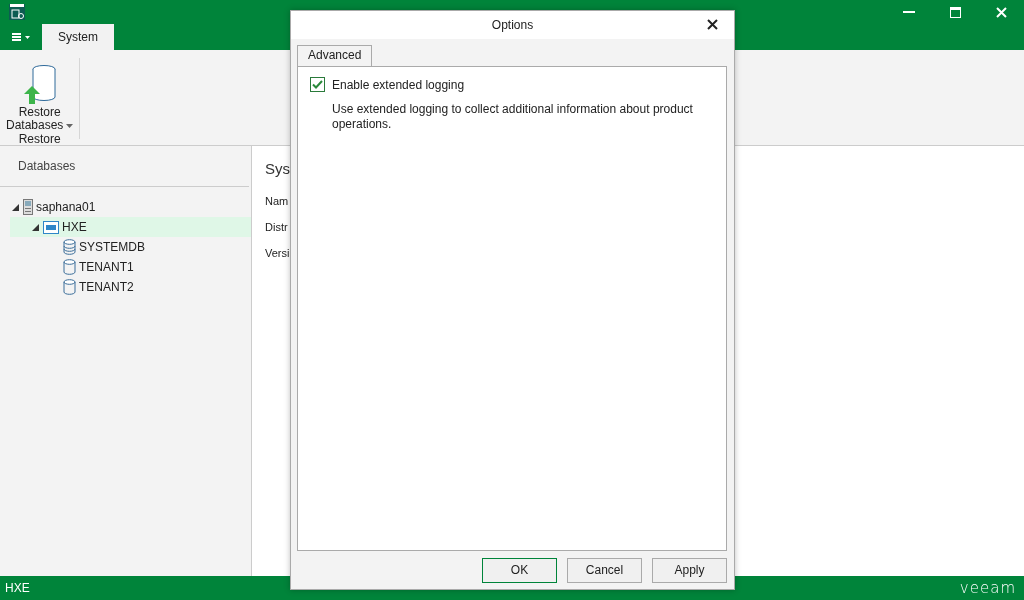  I want to click on field-label: Nam, so click(277, 201).